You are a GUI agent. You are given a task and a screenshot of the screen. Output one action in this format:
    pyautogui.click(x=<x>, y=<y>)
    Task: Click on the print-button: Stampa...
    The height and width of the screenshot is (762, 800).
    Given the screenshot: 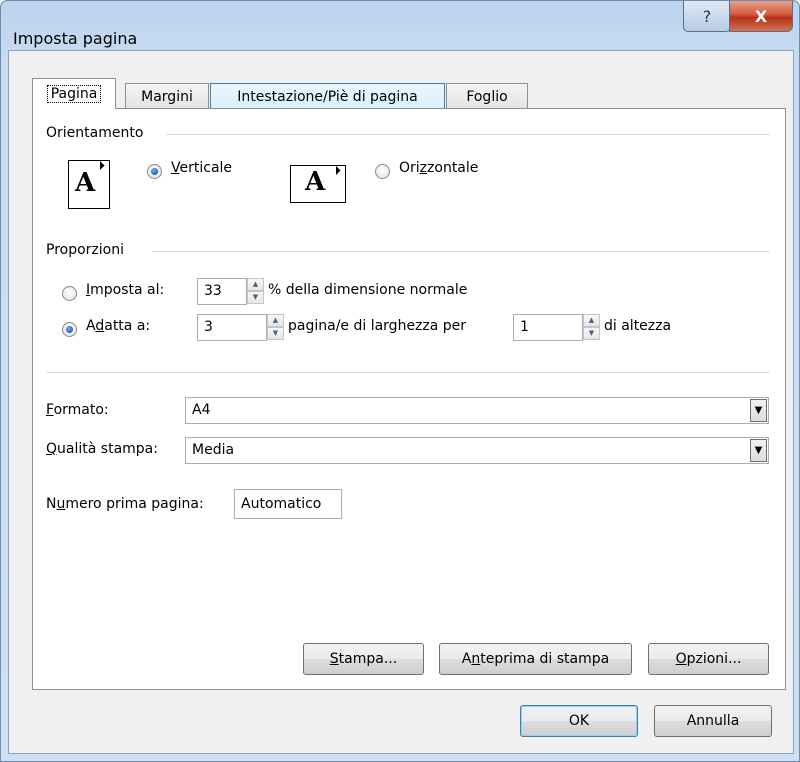 What is the action you would take?
    pyautogui.click(x=363, y=659)
    